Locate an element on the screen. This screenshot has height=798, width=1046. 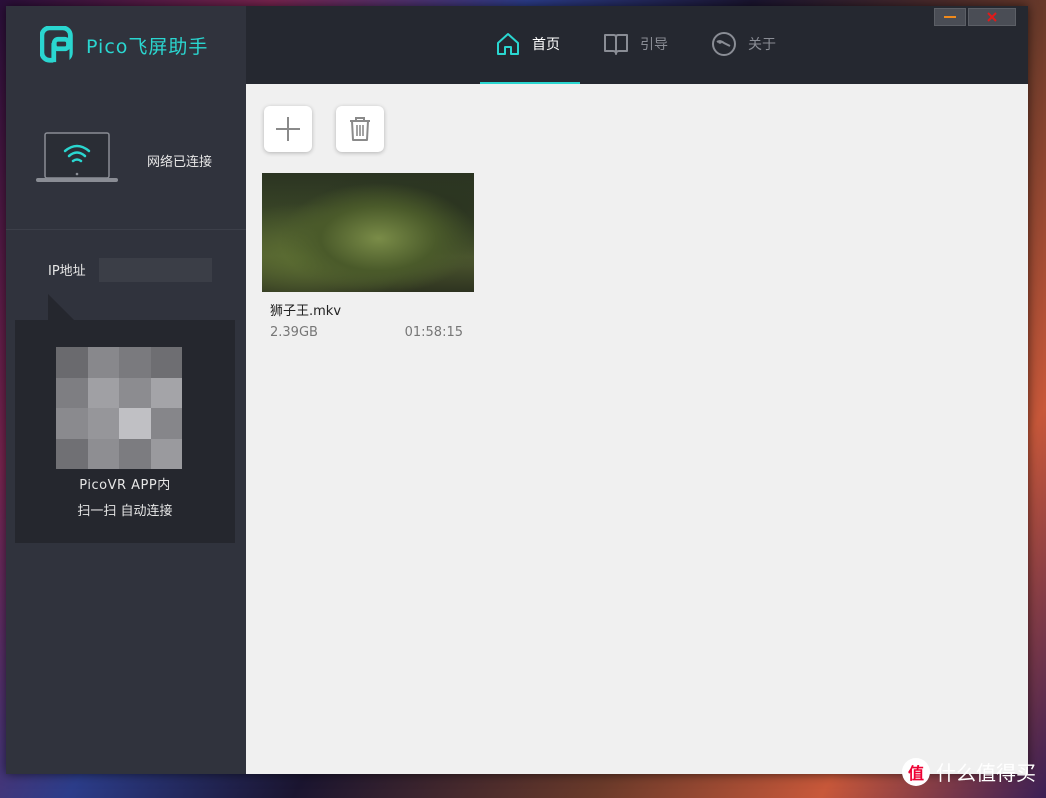
qr-caption-line1: PicoVR APP内 is located at coordinates (125, 485).